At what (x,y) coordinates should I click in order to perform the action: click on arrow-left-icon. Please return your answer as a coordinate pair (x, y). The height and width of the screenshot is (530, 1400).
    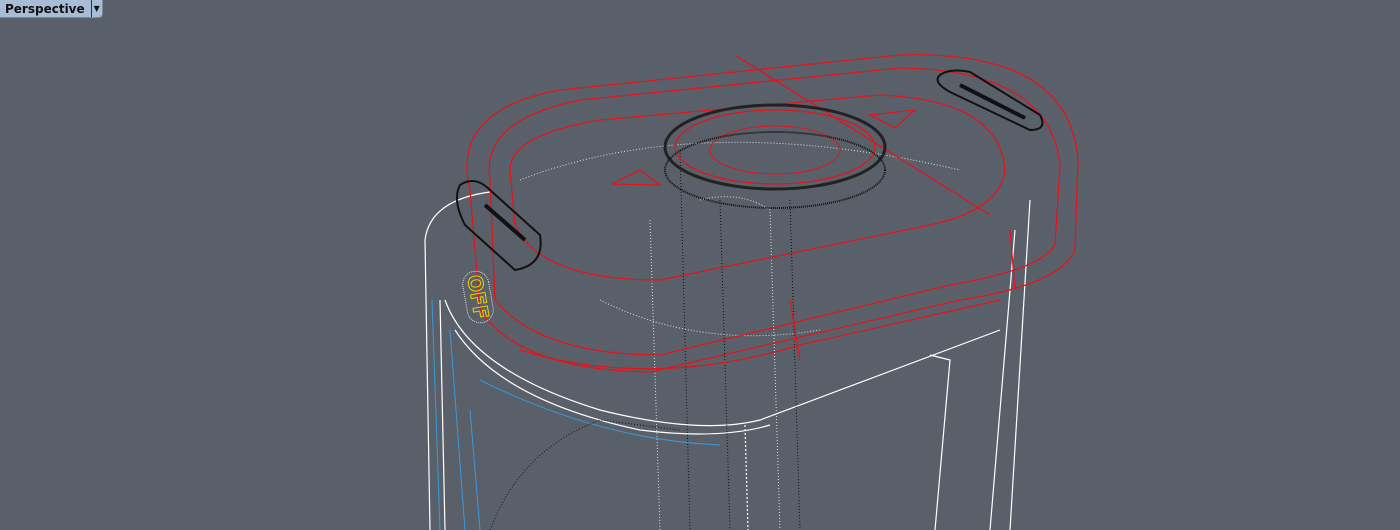
    Looking at the image, I should click on (637, 177).